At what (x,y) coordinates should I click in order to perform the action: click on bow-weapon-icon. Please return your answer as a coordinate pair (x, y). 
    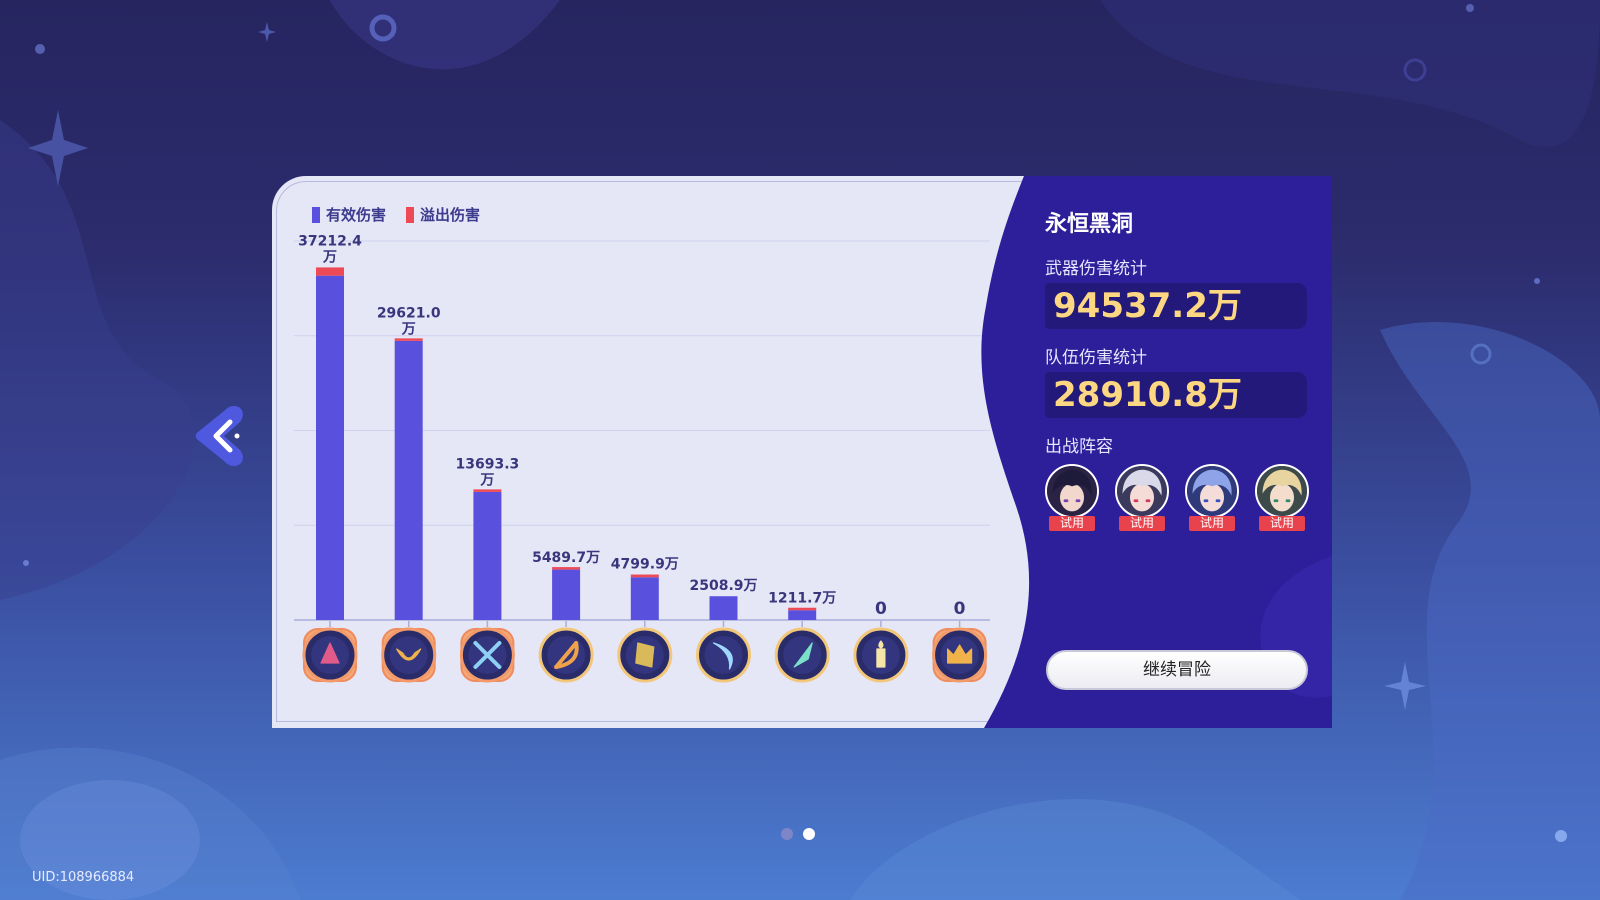
    Looking at the image, I should click on (566, 655).